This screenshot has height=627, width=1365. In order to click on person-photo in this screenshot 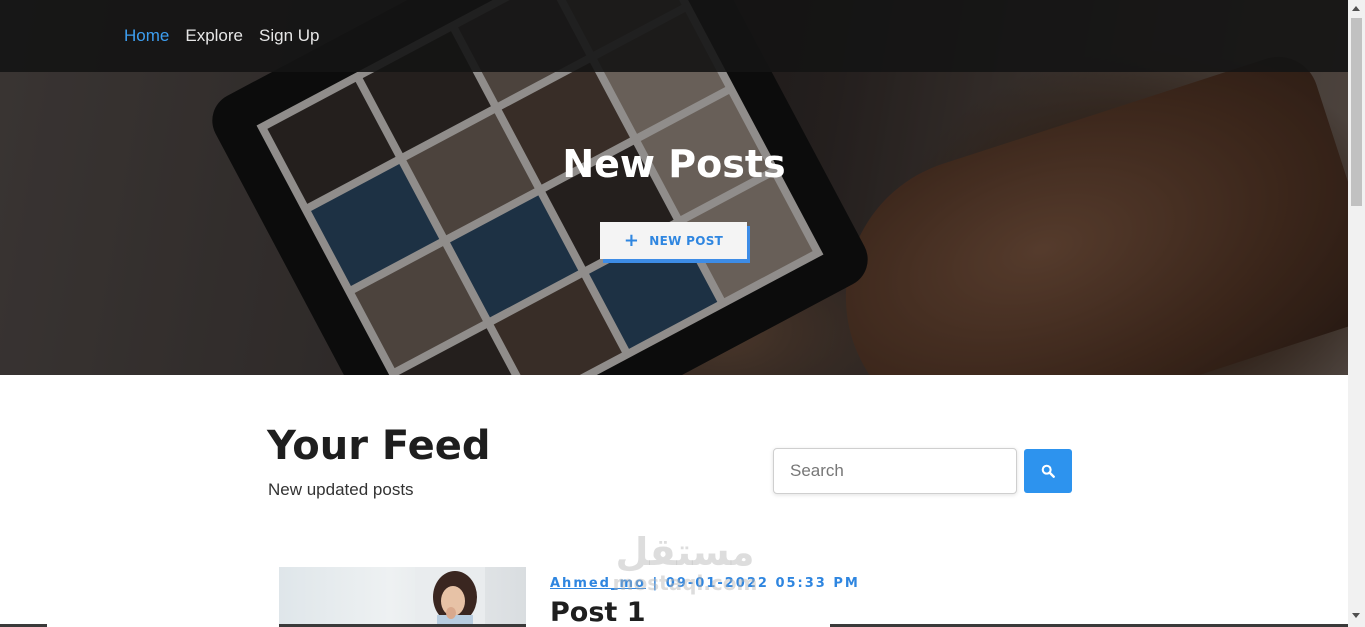, I will do `click(450, 597)`.